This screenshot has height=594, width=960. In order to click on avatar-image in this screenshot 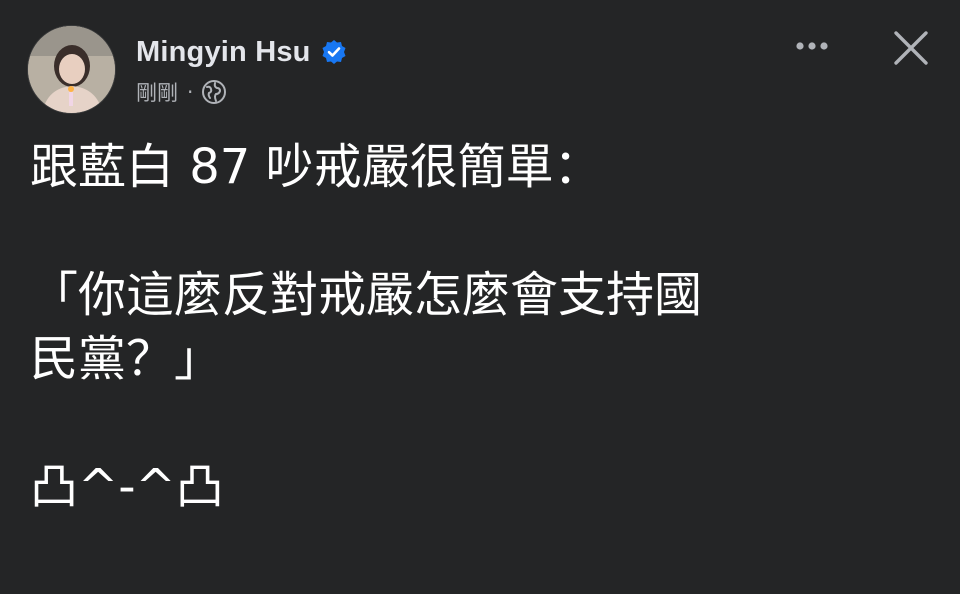, I will do `click(71, 69)`.